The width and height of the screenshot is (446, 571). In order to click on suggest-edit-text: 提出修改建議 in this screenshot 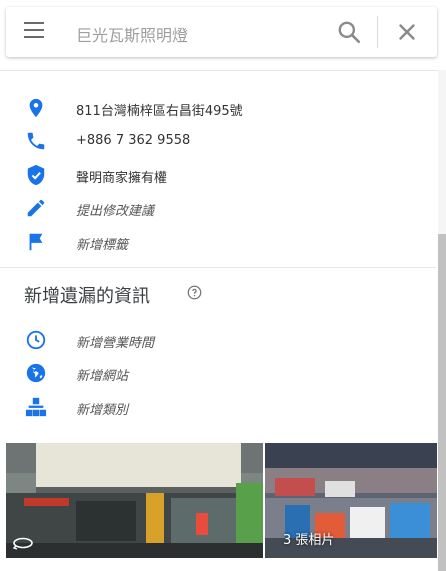, I will do `click(115, 212)`.